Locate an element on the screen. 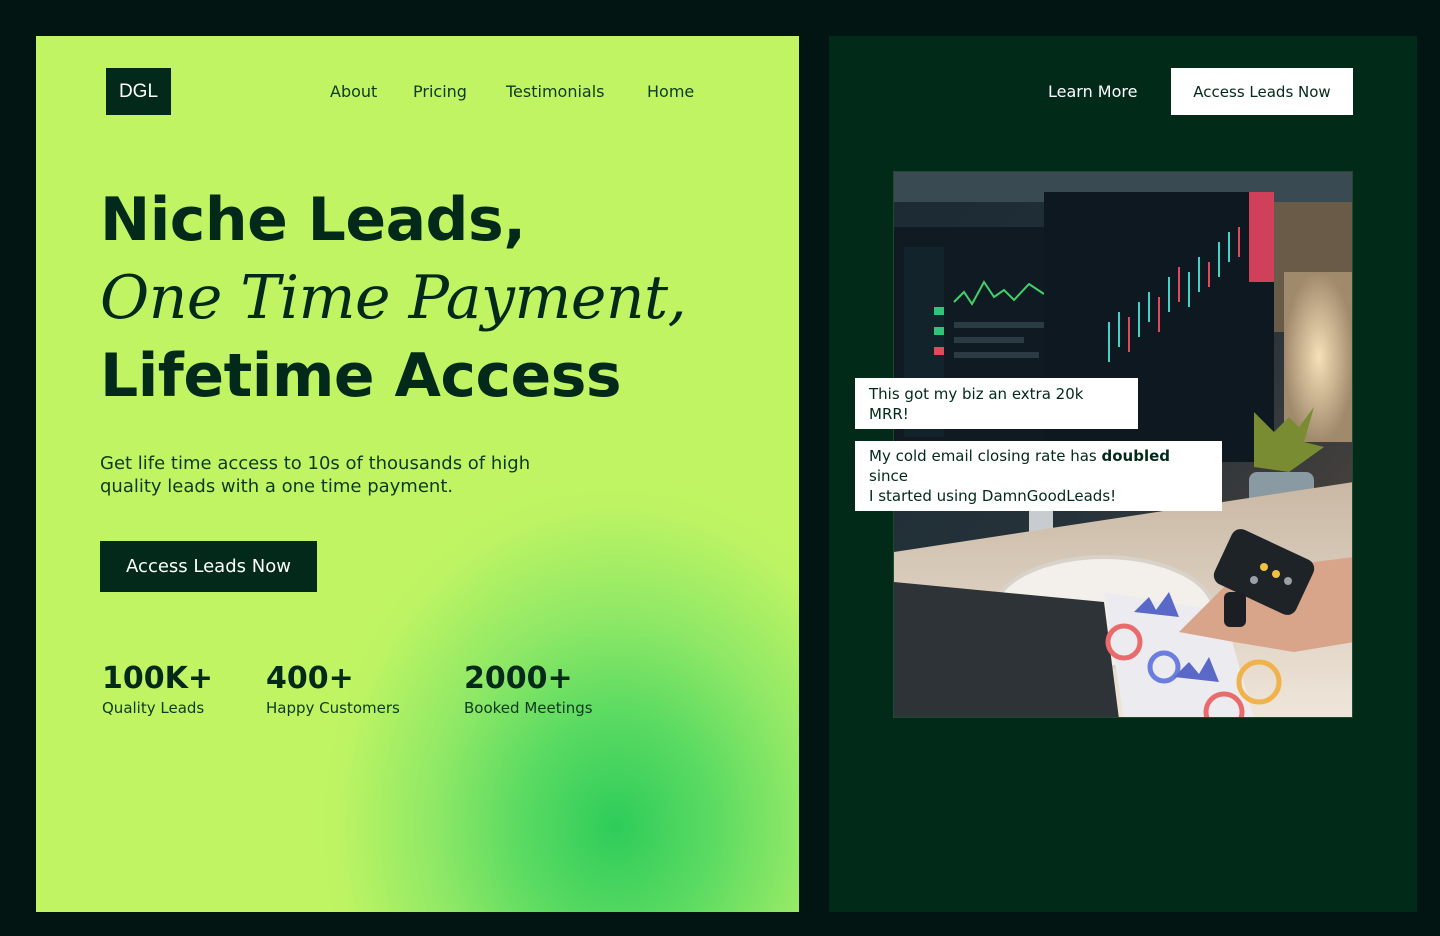 The width and height of the screenshot is (1440, 936). stat-value: 2000+ is located at coordinates (518, 678).